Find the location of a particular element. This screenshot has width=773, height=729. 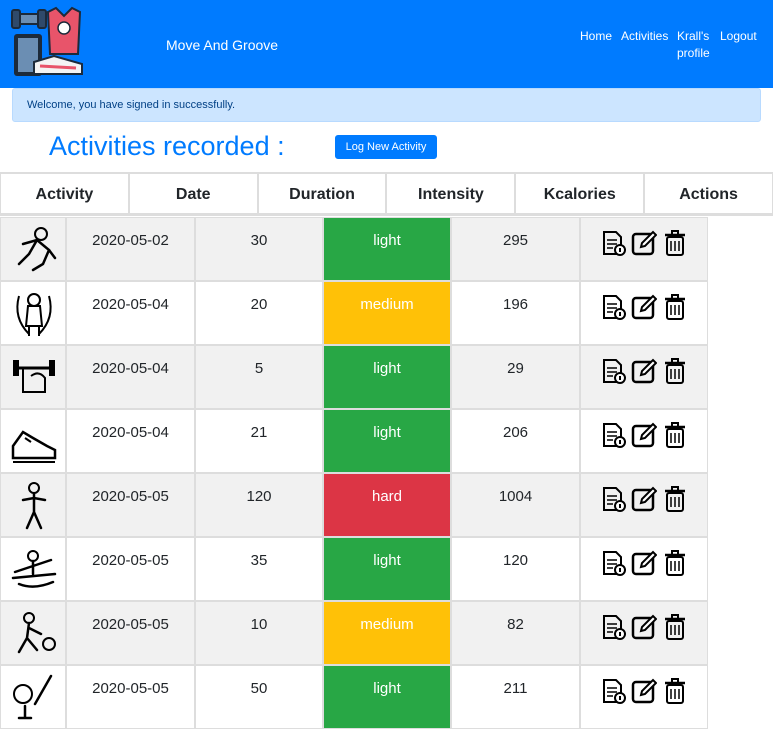

golf-icon is located at coordinates (33, 697).